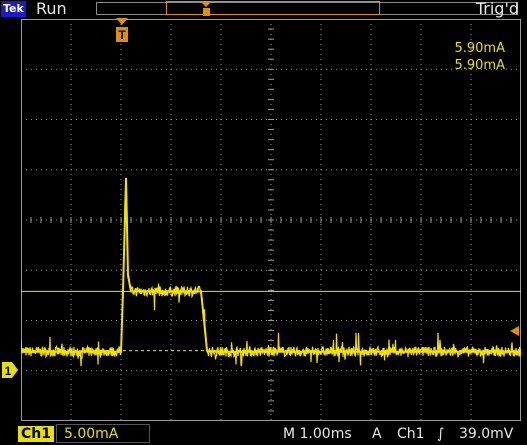 The width and height of the screenshot is (527, 445). What do you see at coordinates (317, 434) in the screenshot?
I see `timebase: M 1.00ms` at bounding box center [317, 434].